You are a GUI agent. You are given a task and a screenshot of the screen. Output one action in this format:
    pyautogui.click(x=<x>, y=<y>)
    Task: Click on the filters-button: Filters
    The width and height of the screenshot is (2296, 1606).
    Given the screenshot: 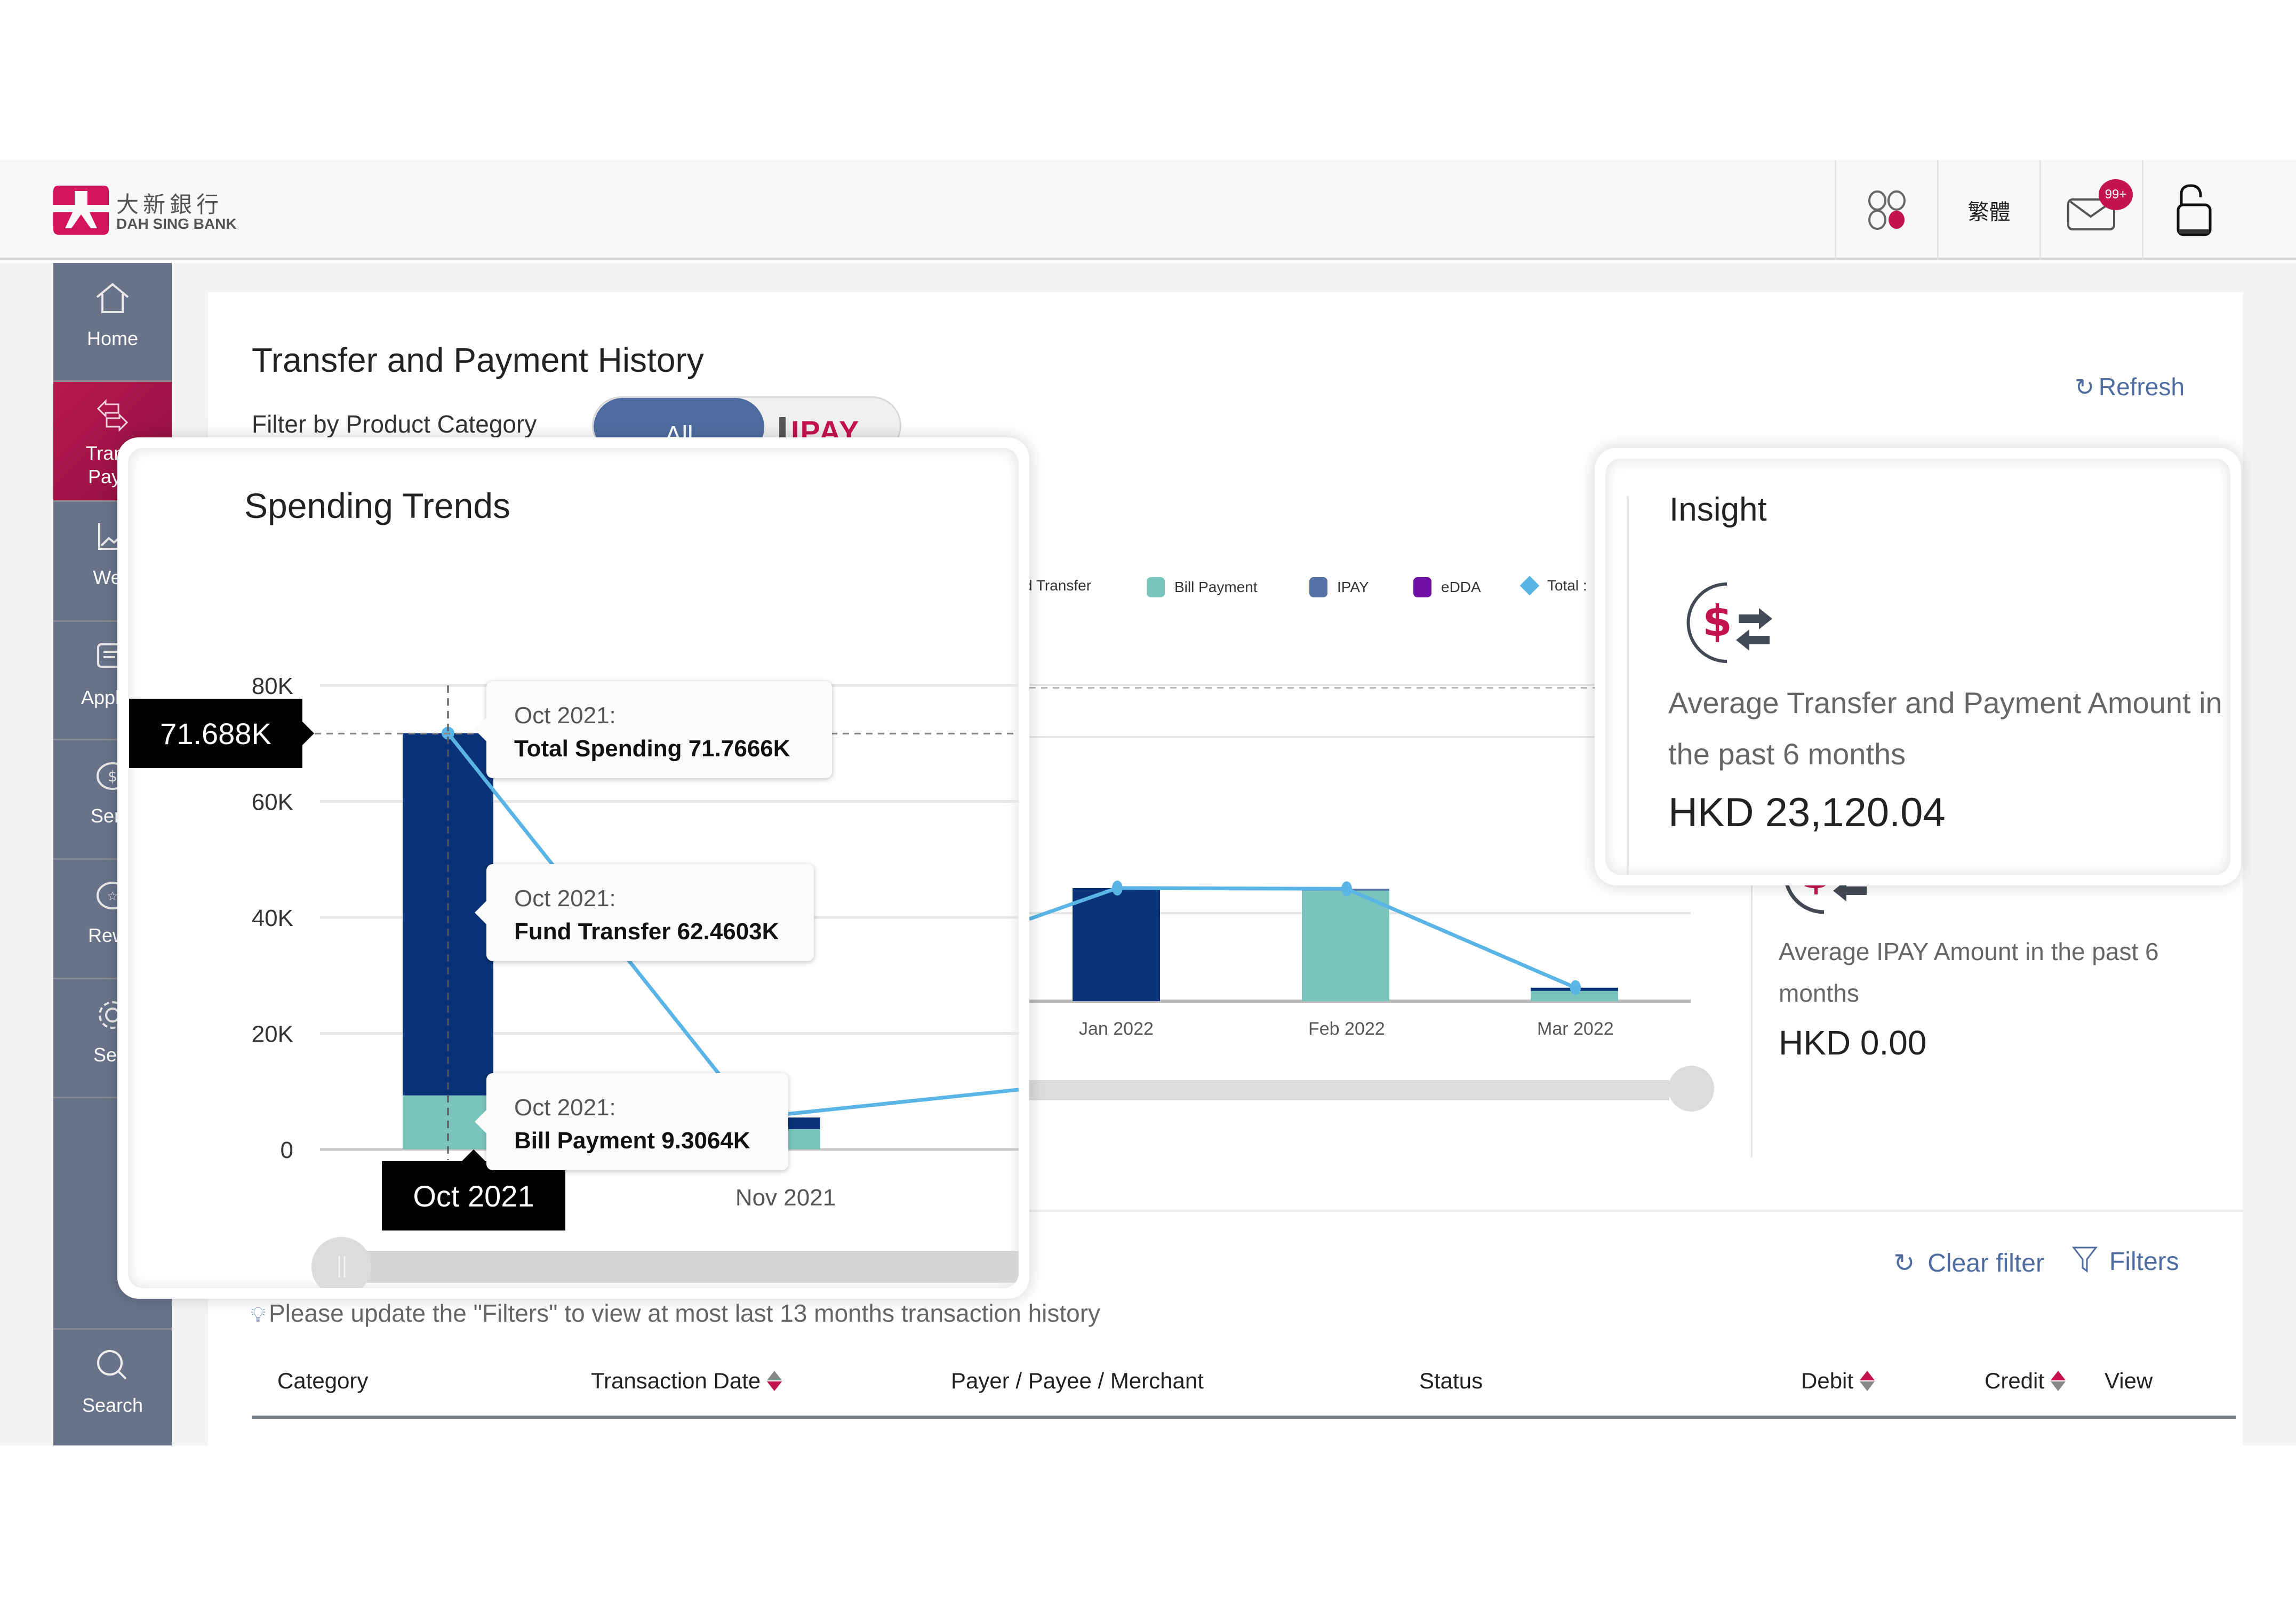 What is the action you would take?
    pyautogui.click(x=2125, y=1260)
    